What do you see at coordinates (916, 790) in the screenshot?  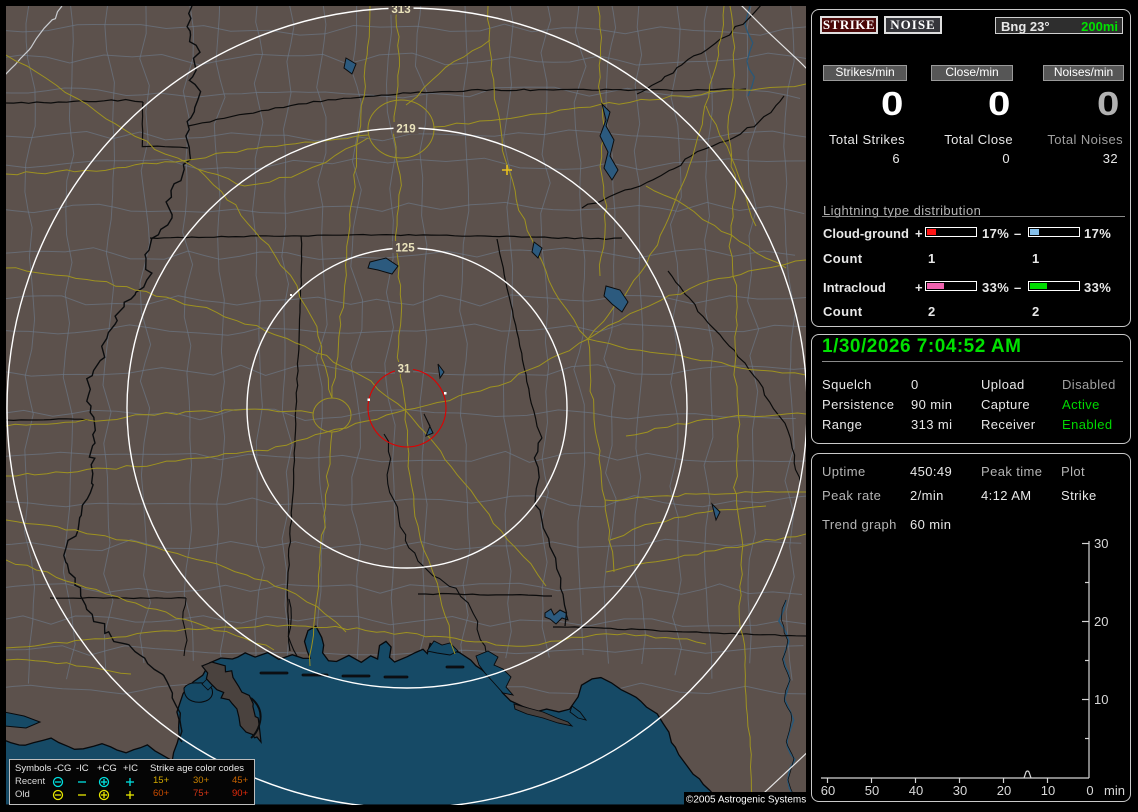 I see `svg-text: 40` at bounding box center [916, 790].